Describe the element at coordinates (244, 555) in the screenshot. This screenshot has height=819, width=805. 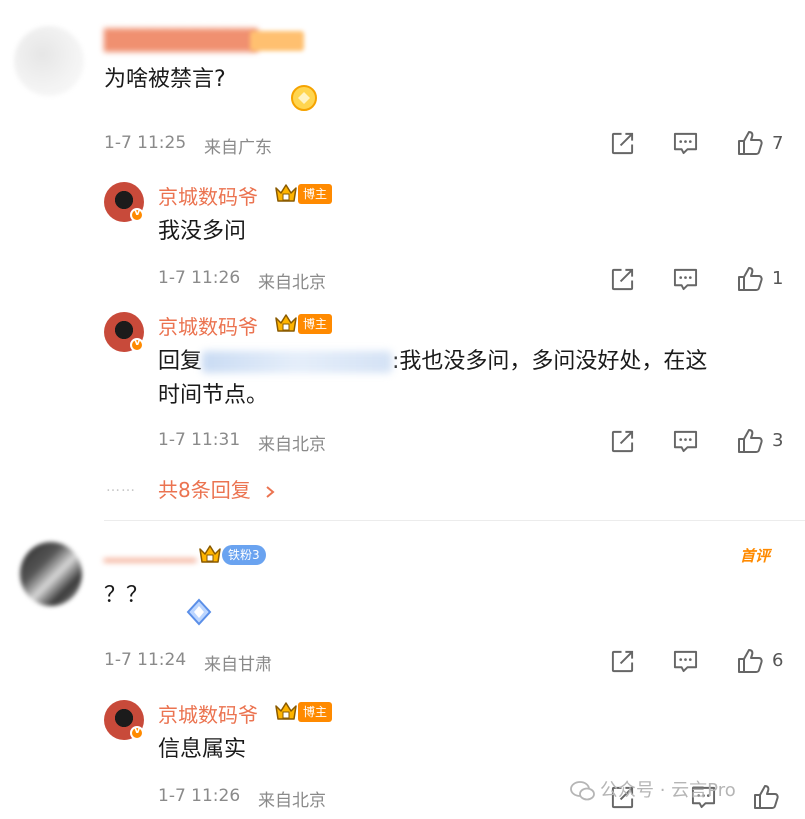
I see `fan-badge: 铁粉3` at that location.